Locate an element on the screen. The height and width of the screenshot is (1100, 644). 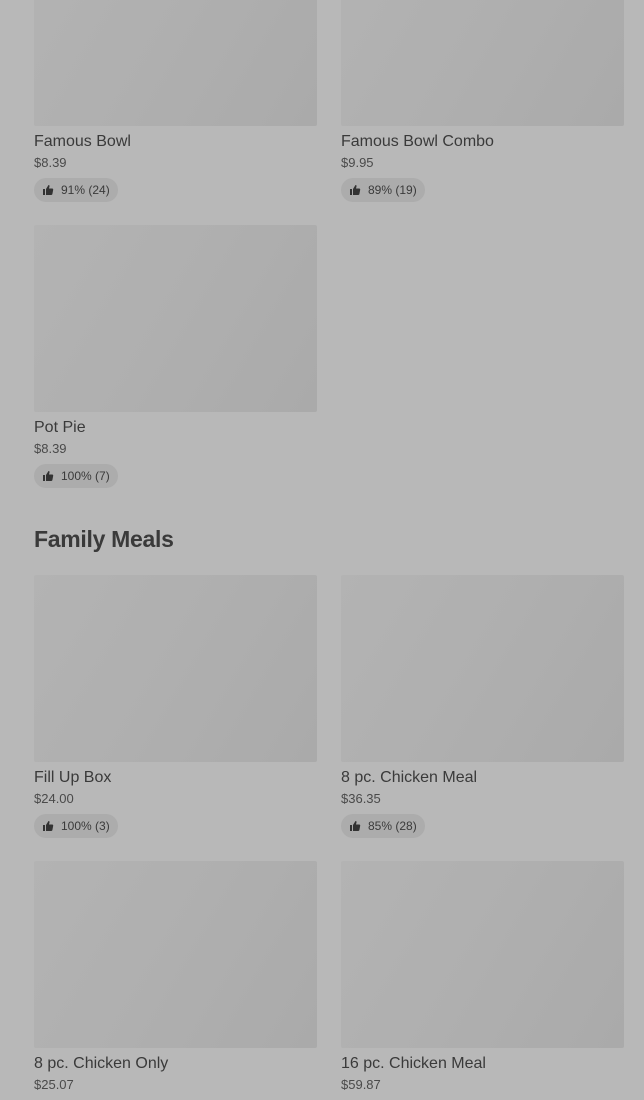
menu-item-card: Fill Up Box $24.00 100% (3) is located at coordinates (175, 706).